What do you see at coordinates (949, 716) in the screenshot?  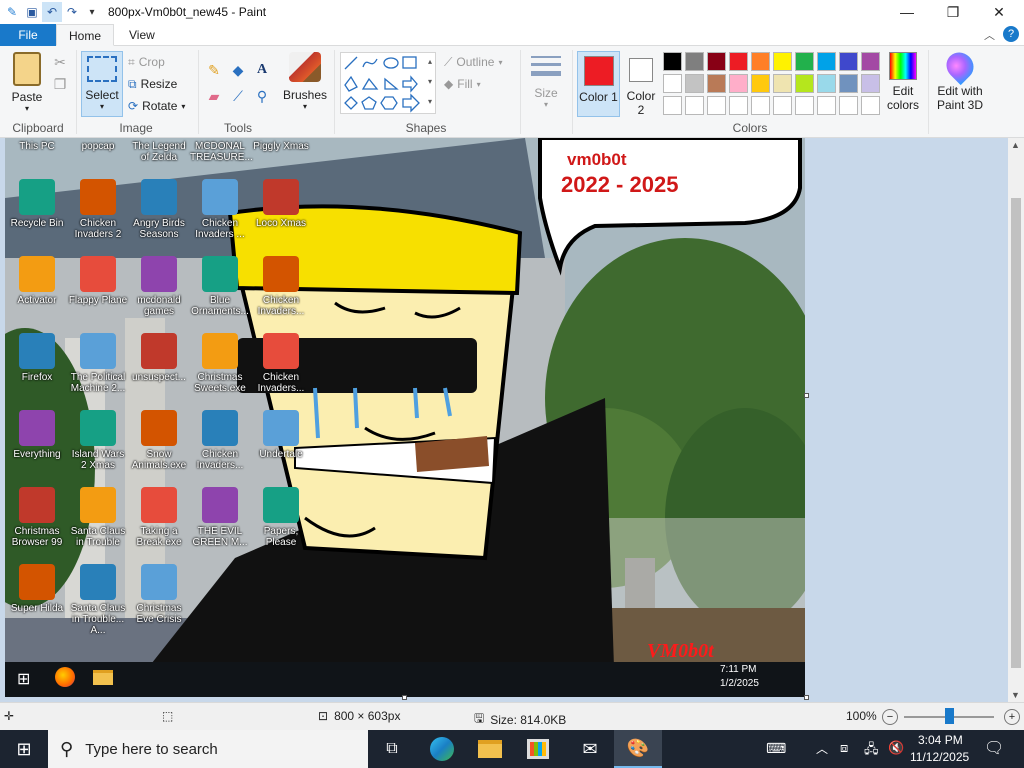 I see `zoom-slider-thumb` at bounding box center [949, 716].